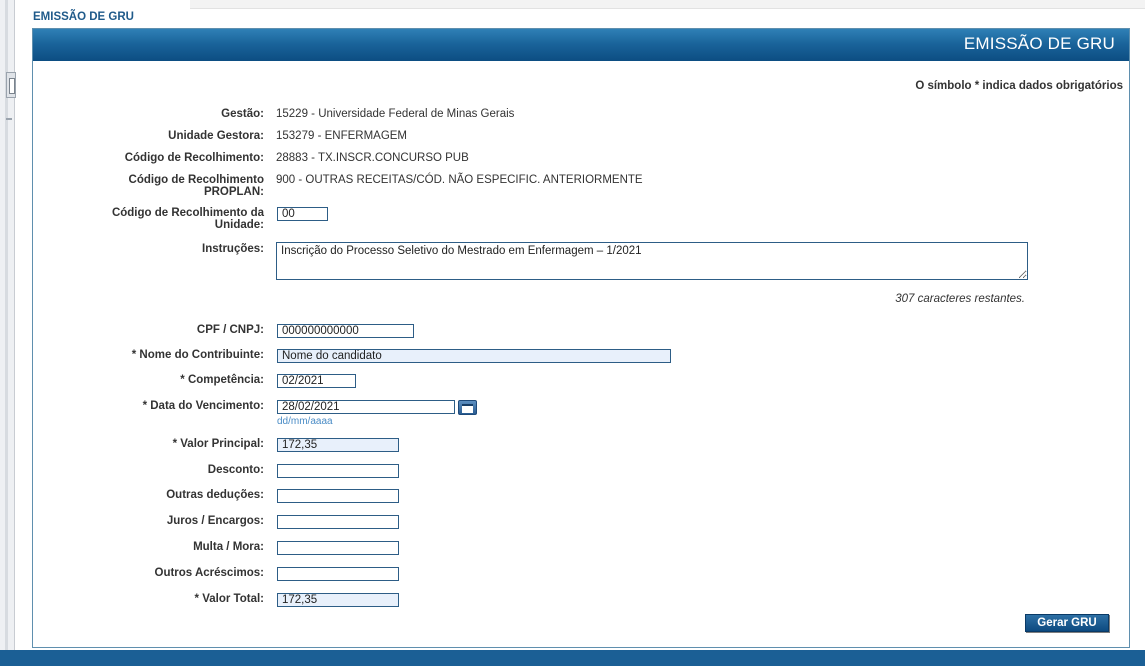 The width and height of the screenshot is (1145, 666). Describe the element at coordinates (338, 574) in the screenshot. I see `outros-acrescimos-input` at that location.